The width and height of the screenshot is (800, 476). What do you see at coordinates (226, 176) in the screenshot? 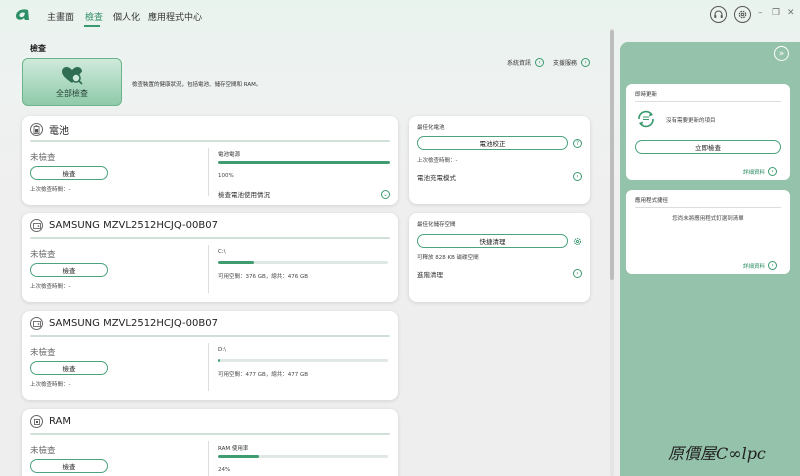
I see `battery-power-percent: 100%` at bounding box center [226, 176].